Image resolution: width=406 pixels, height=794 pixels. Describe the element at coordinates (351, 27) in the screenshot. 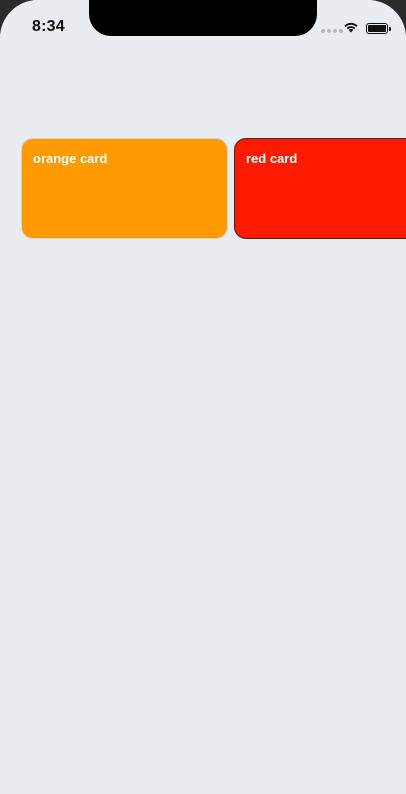

I see `wifi-icon` at that location.